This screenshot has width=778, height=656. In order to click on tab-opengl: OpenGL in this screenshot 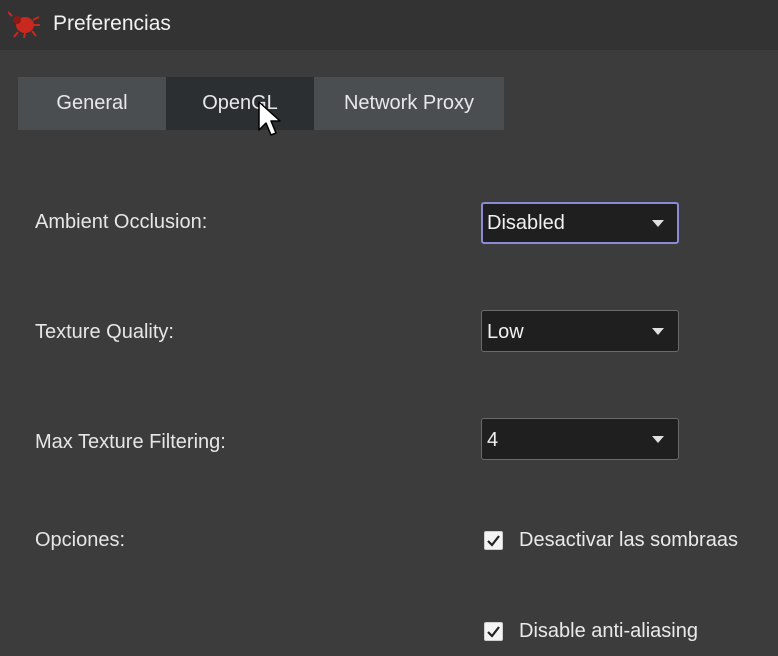, I will do `click(240, 103)`.